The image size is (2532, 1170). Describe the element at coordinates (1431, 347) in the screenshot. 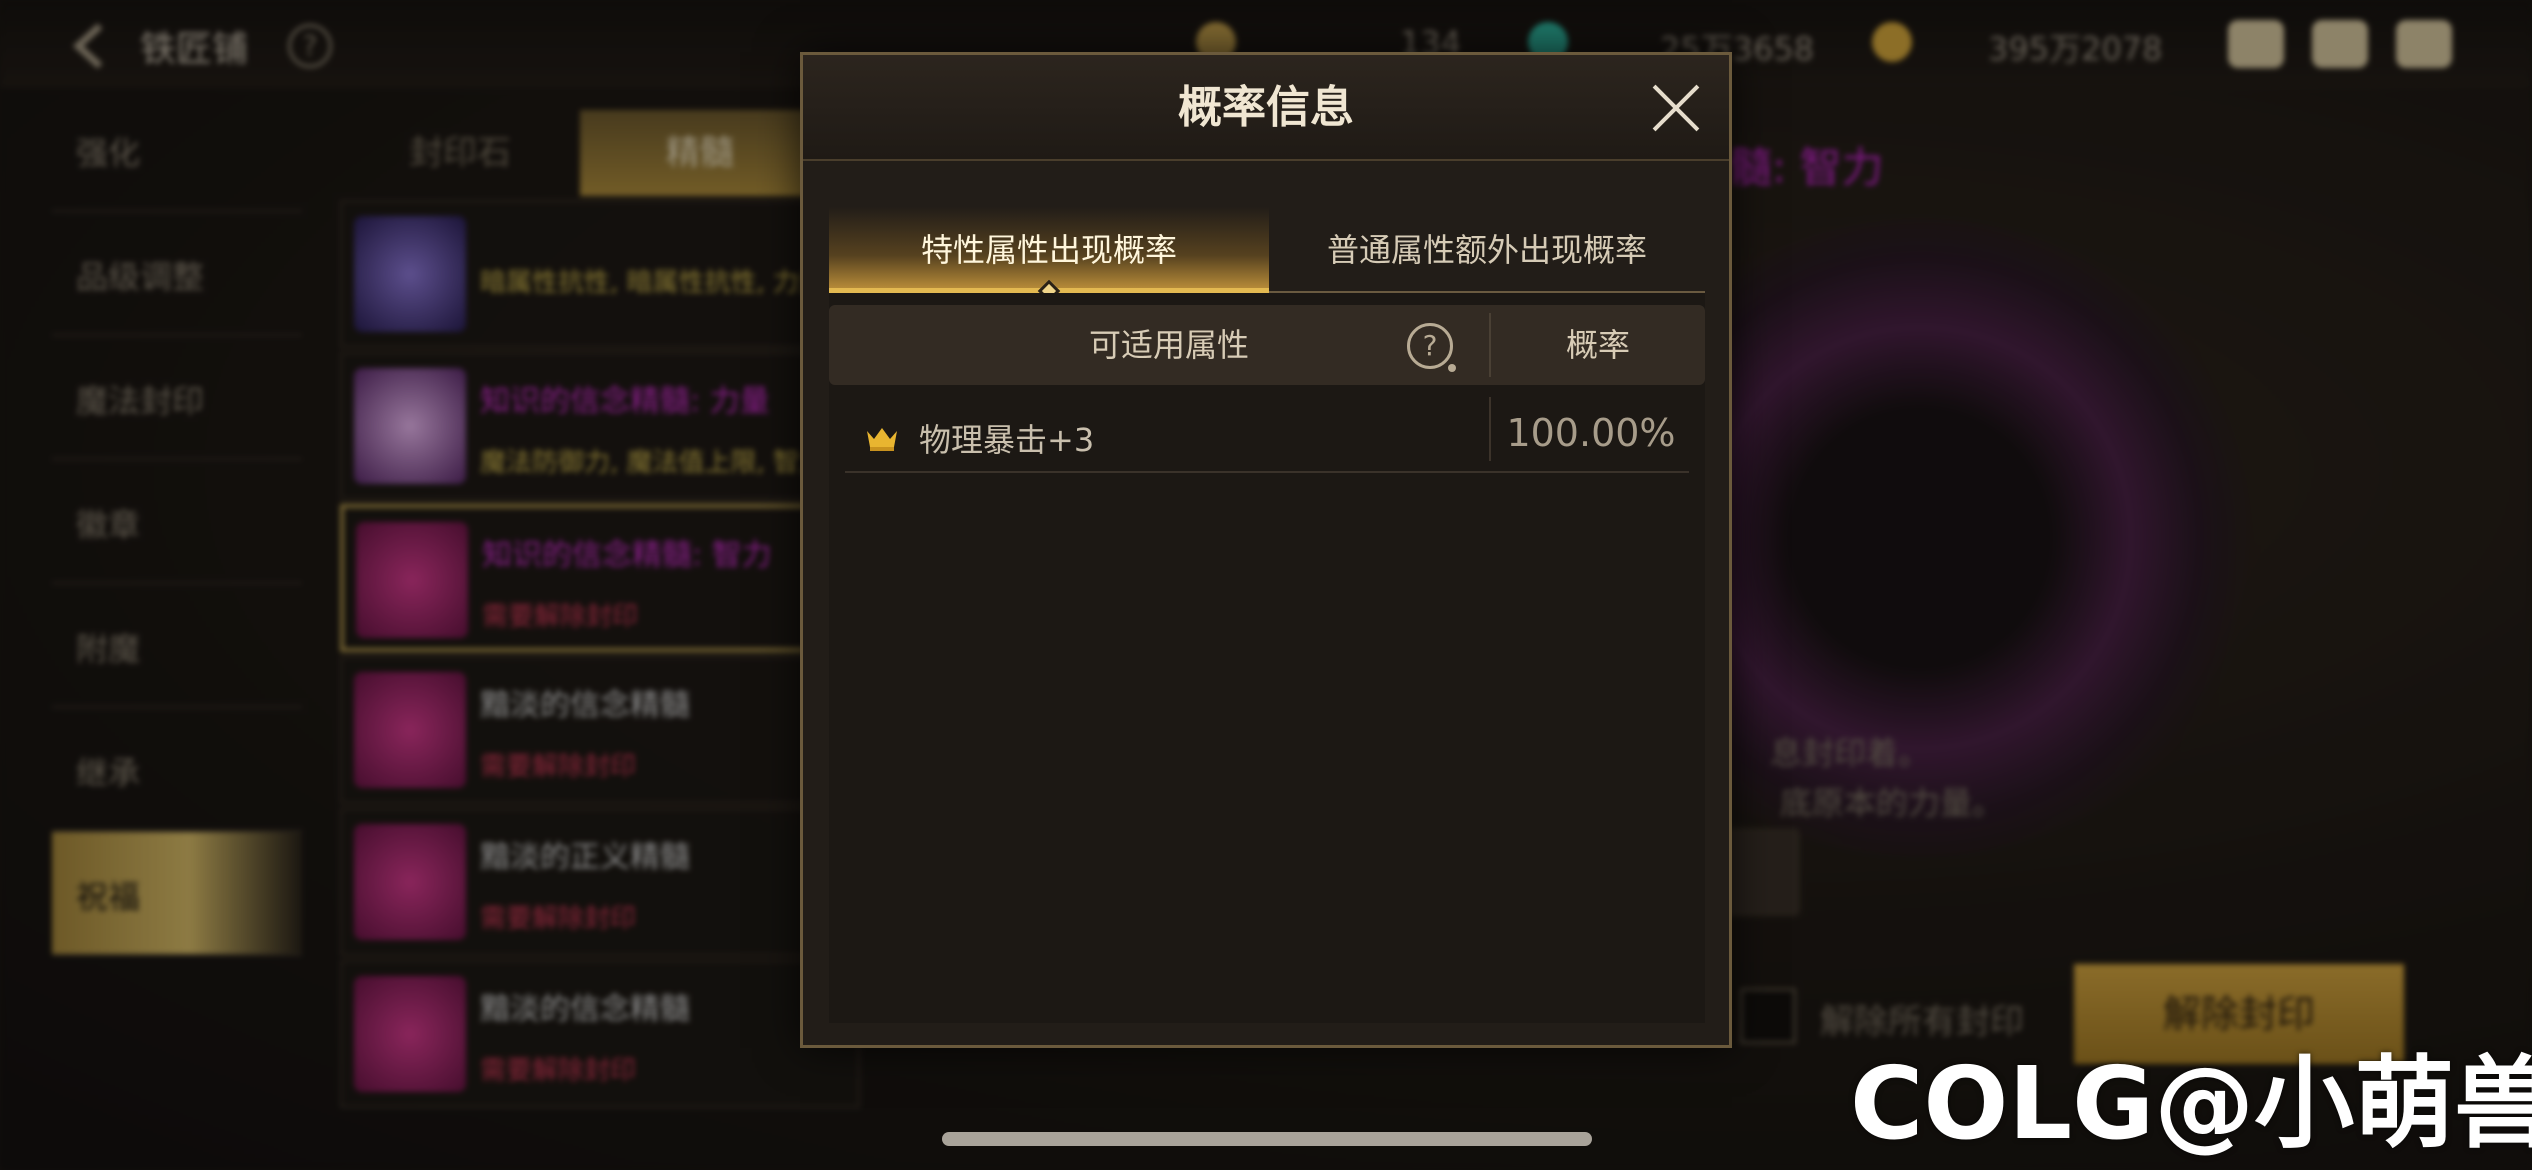

I see `question-help-icon: ?` at that location.